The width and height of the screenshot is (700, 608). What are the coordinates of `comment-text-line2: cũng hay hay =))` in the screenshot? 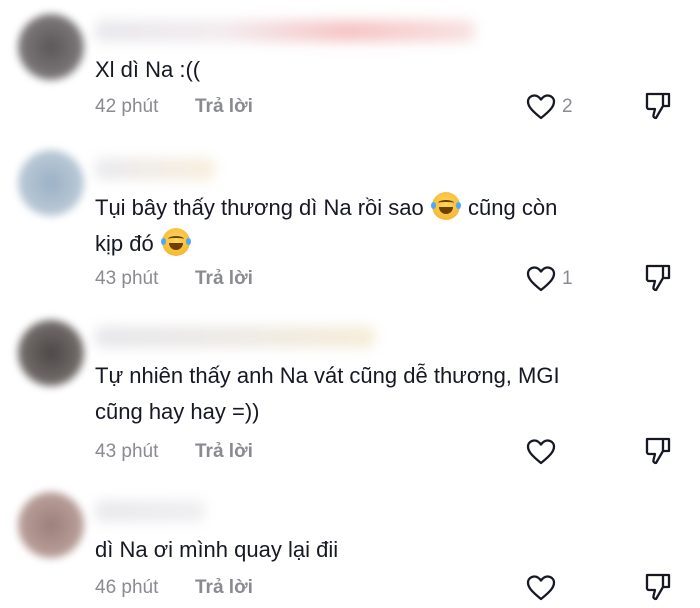 It's located at (177, 411).